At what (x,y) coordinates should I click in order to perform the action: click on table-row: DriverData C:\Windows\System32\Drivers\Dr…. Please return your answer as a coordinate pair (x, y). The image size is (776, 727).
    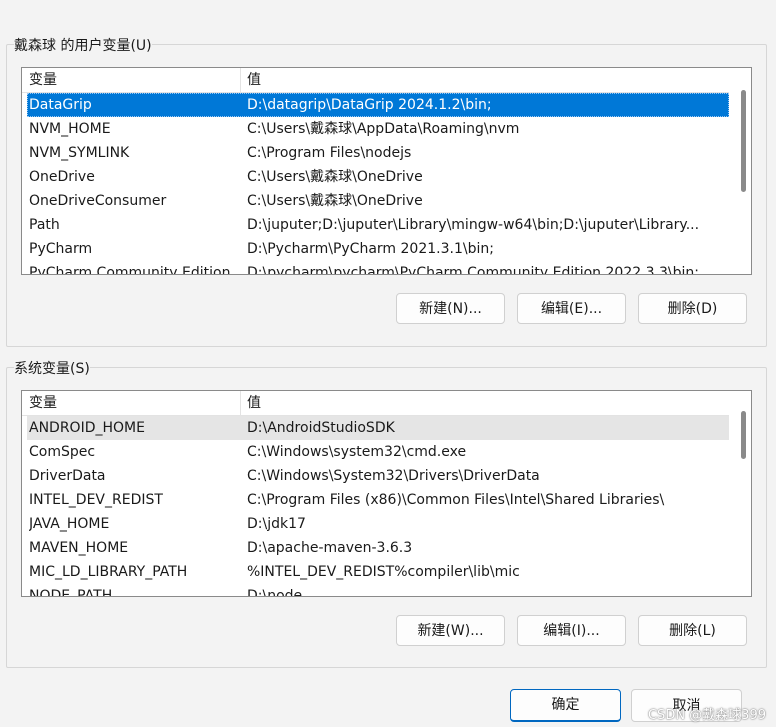
    Looking at the image, I should click on (378, 476).